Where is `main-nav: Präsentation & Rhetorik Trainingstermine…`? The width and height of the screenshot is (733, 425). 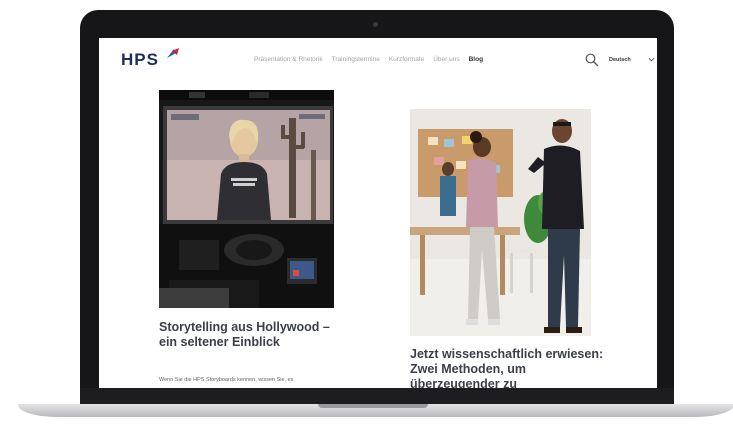
main-nav: Präsentation & Rhetorik Trainingstermine… is located at coordinates (368, 59).